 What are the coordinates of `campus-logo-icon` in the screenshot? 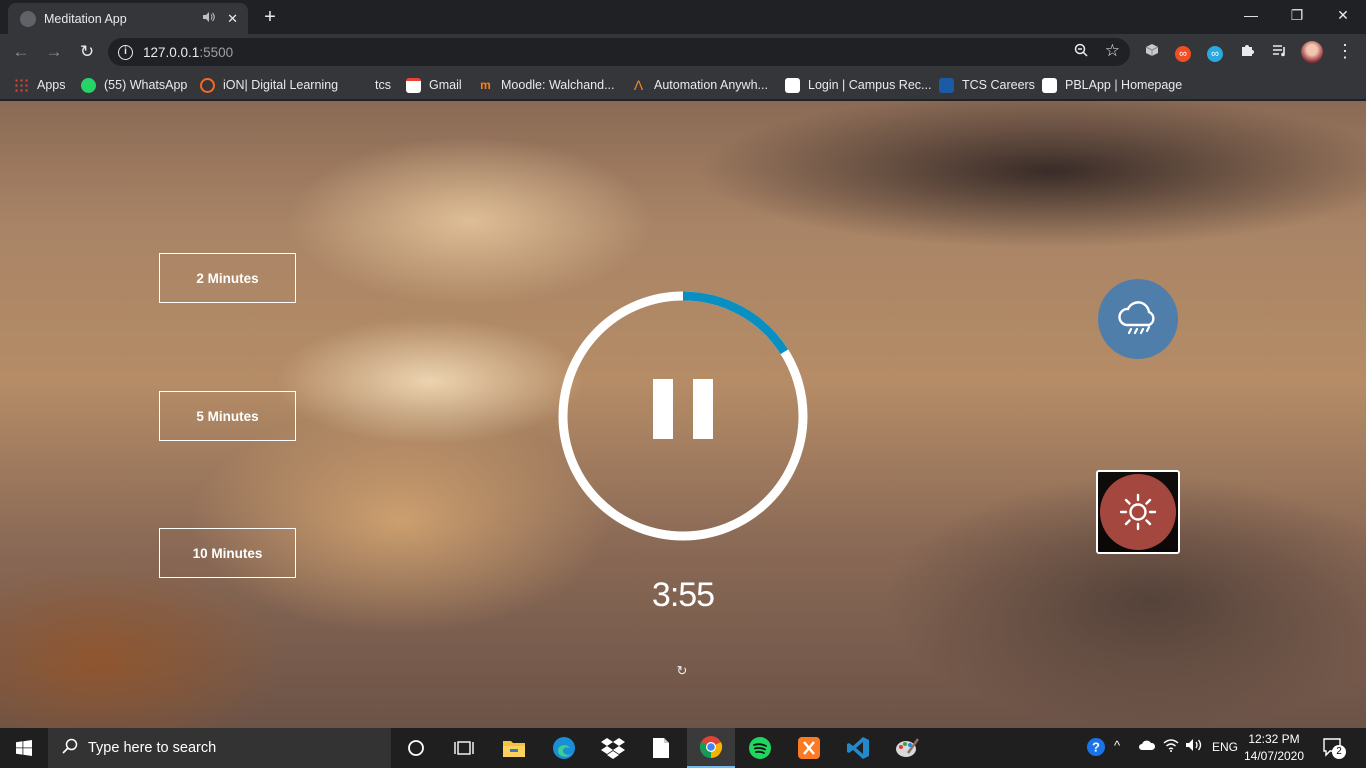 It's located at (792, 85).